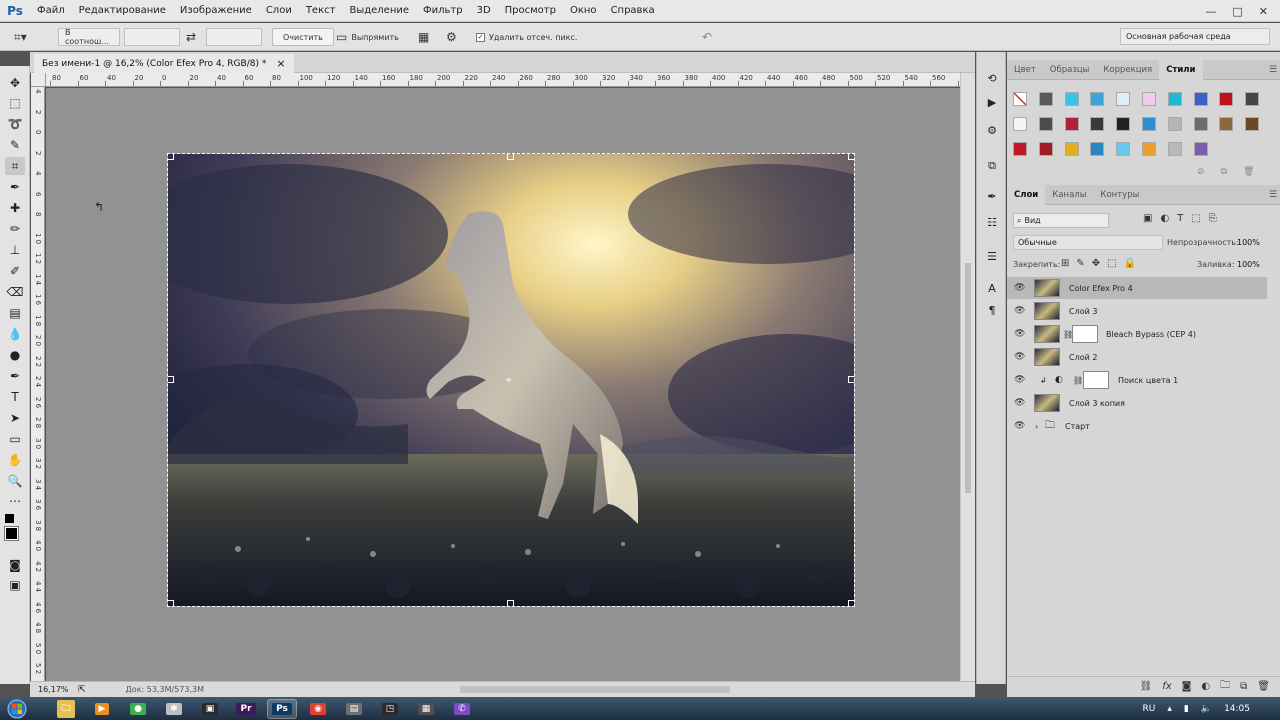 This screenshot has width=1280, height=720. Describe the element at coordinates (633, 11) in the screenshot. I see `menu-item-10: Справка` at that location.